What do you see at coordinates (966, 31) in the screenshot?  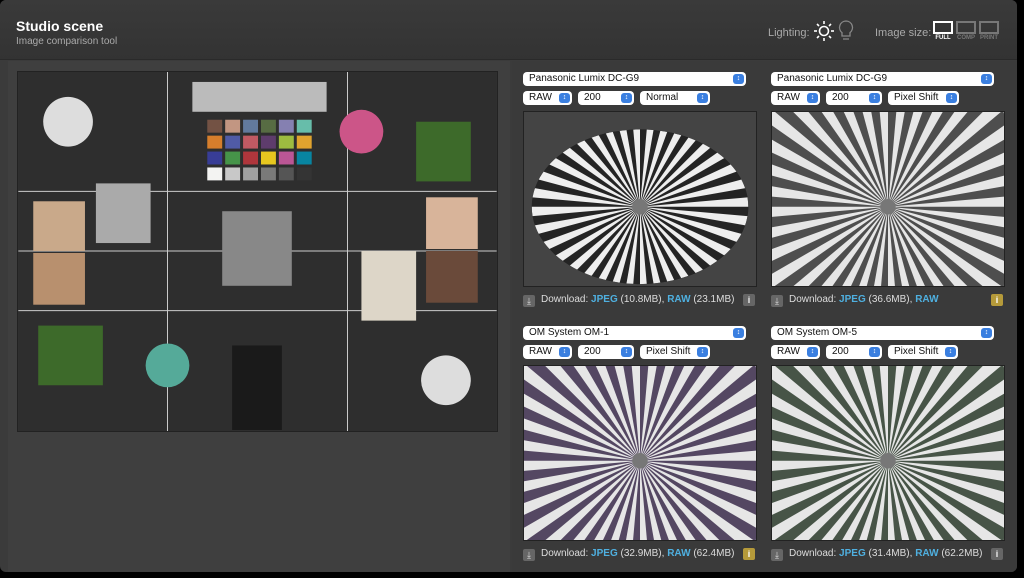 I see `size-comp-button: COMP` at bounding box center [966, 31].